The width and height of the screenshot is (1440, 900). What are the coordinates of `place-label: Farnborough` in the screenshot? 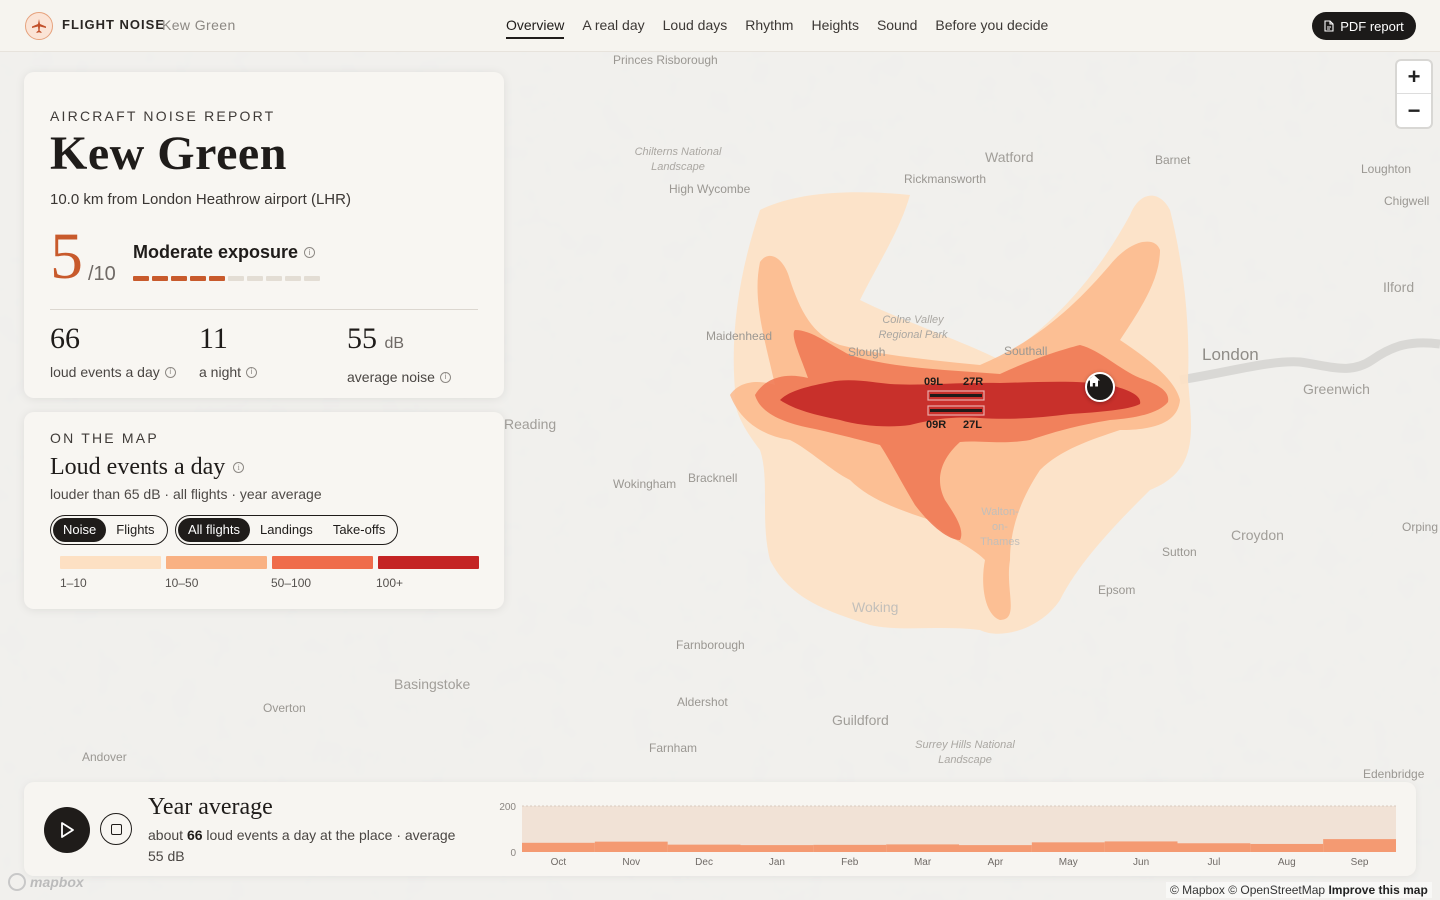 It's located at (710, 645).